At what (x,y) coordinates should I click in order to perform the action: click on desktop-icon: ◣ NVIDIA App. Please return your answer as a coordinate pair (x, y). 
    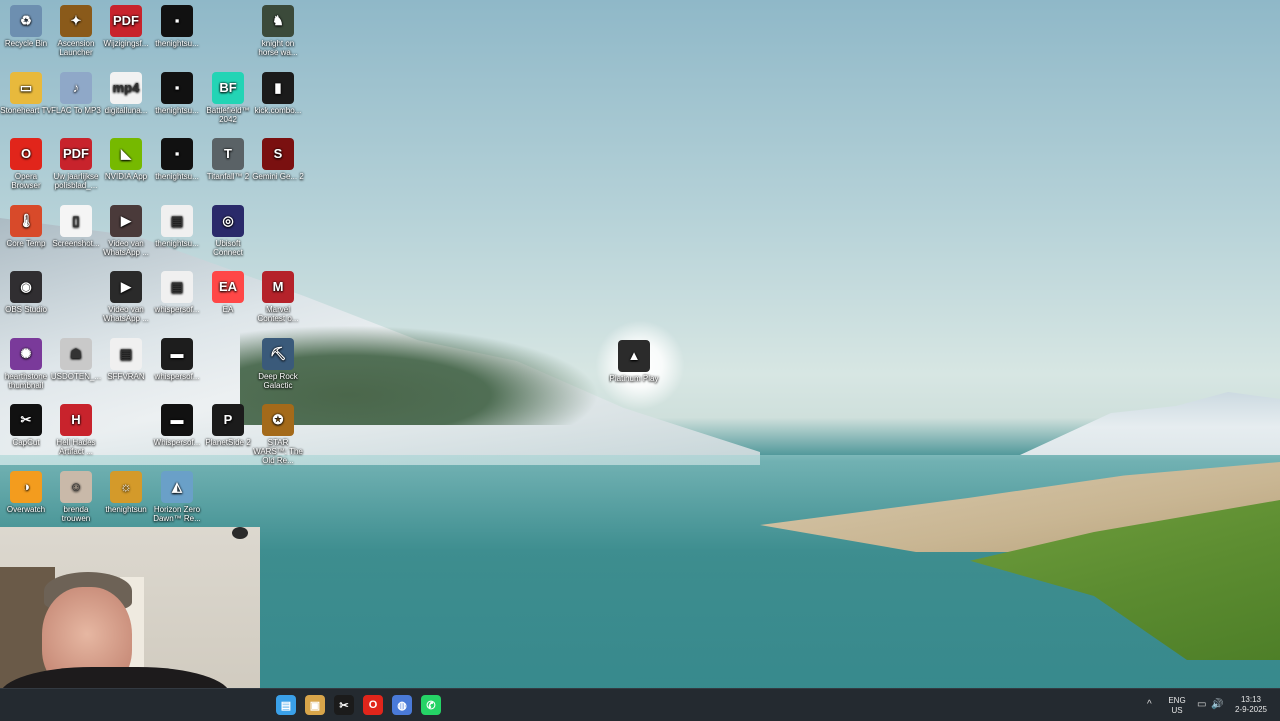
    Looking at the image, I should click on (126, 159).